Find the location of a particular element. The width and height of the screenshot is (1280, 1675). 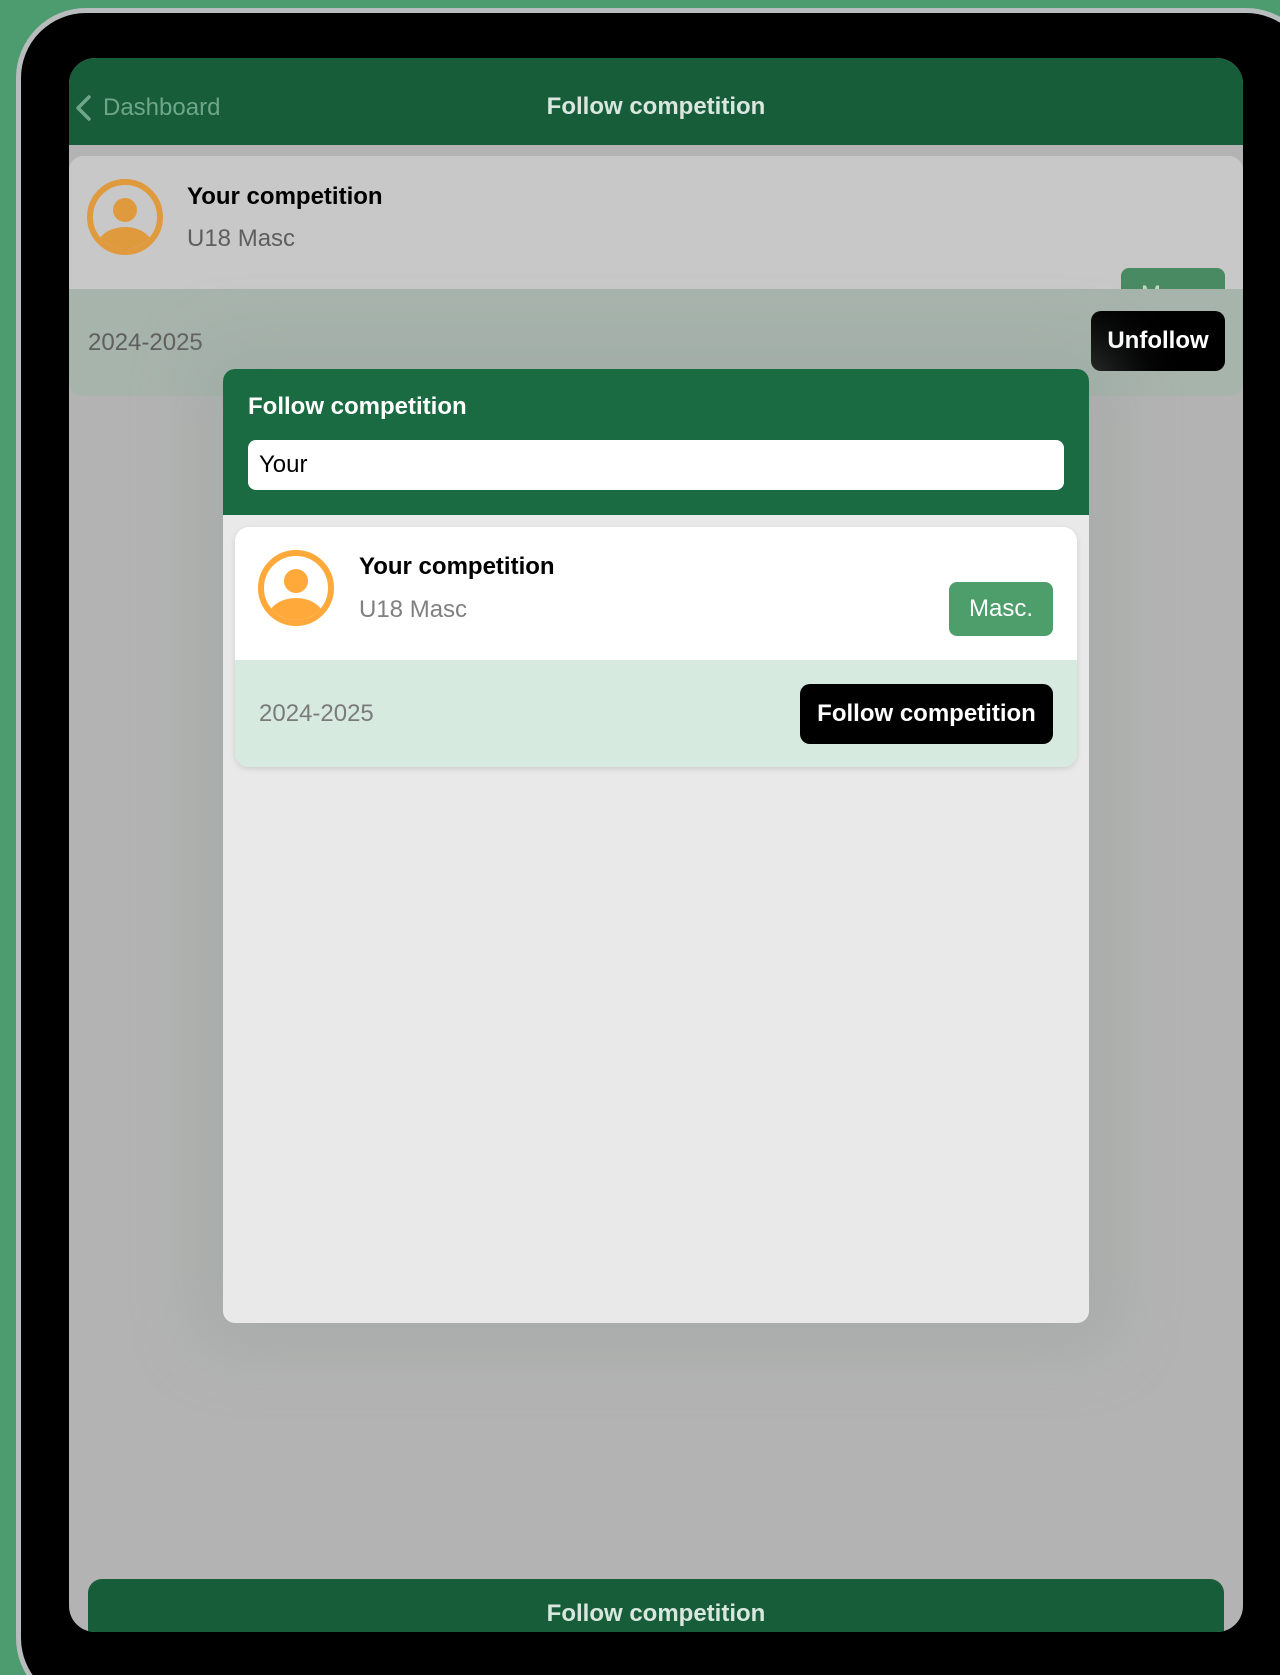

search-input is located at coordinates (656, 465).